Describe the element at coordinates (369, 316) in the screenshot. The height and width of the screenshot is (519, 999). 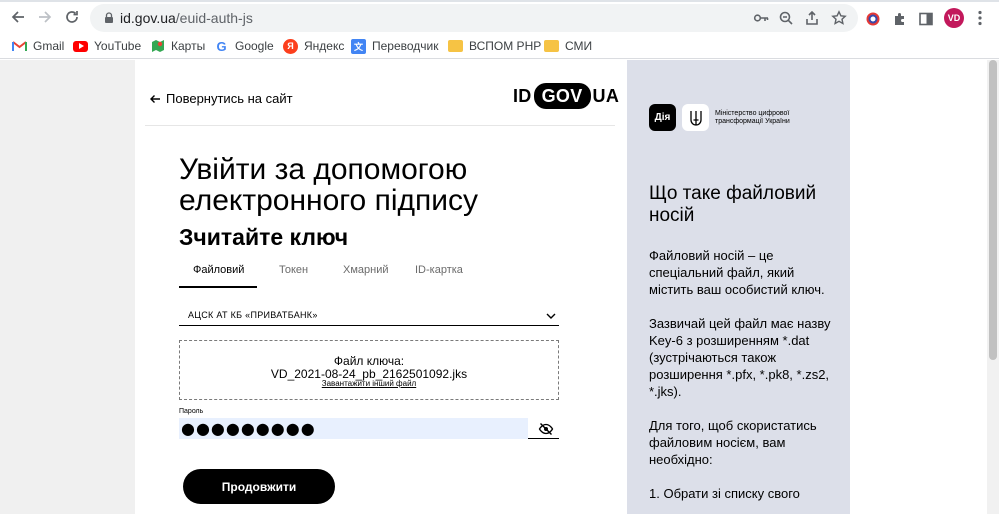
I see `provider-select: АЦСК АТ КБ «ПРИВАТБАНК»` at that location.